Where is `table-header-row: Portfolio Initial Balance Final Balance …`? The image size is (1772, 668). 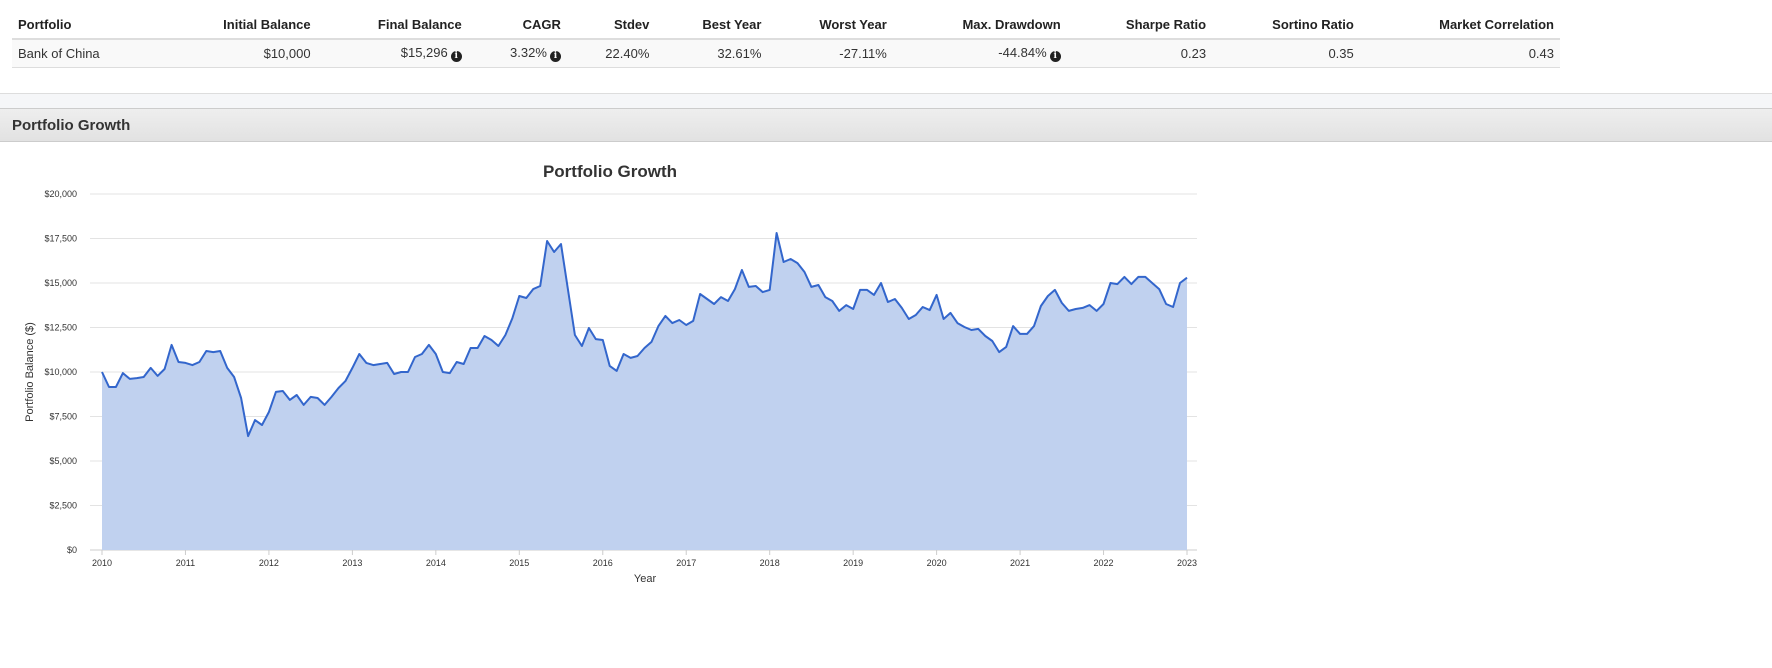 table-header-row: Portfolio Initial Balance Final Balance … is located at coordinates (786, 25).